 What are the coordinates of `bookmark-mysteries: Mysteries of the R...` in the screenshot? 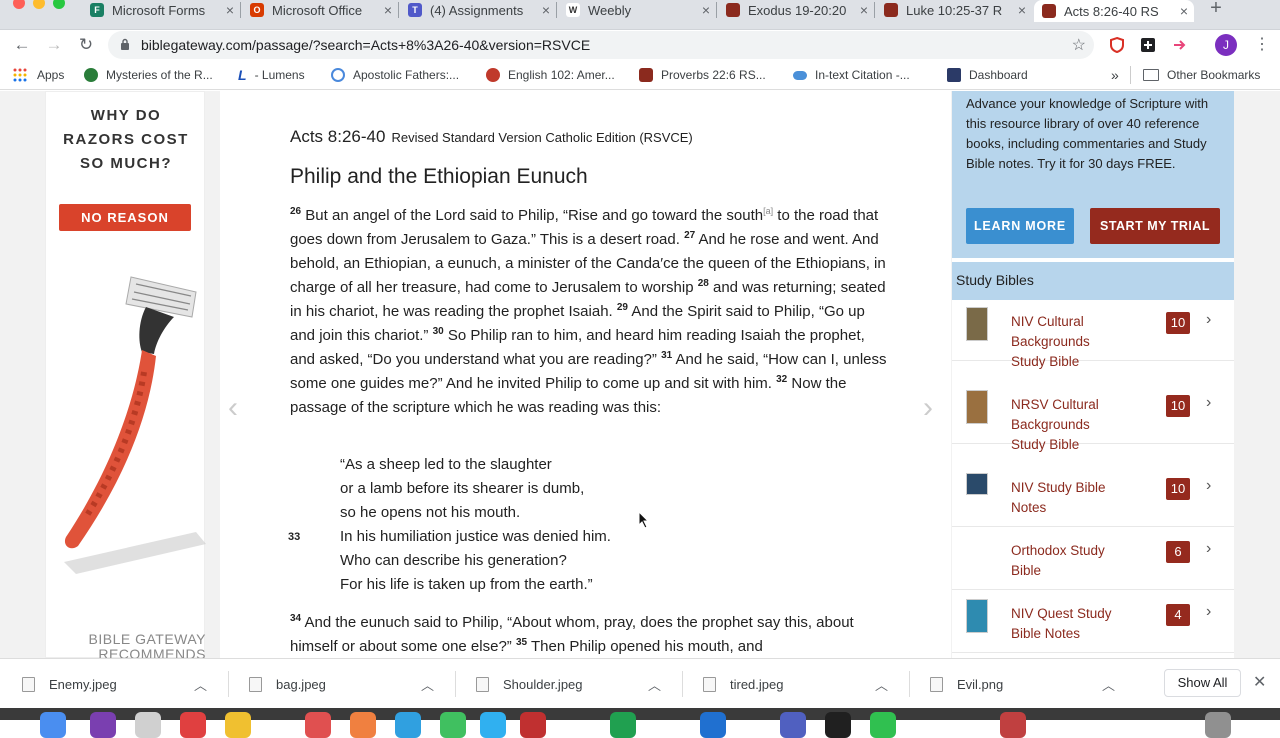 It's located at (148, 75).